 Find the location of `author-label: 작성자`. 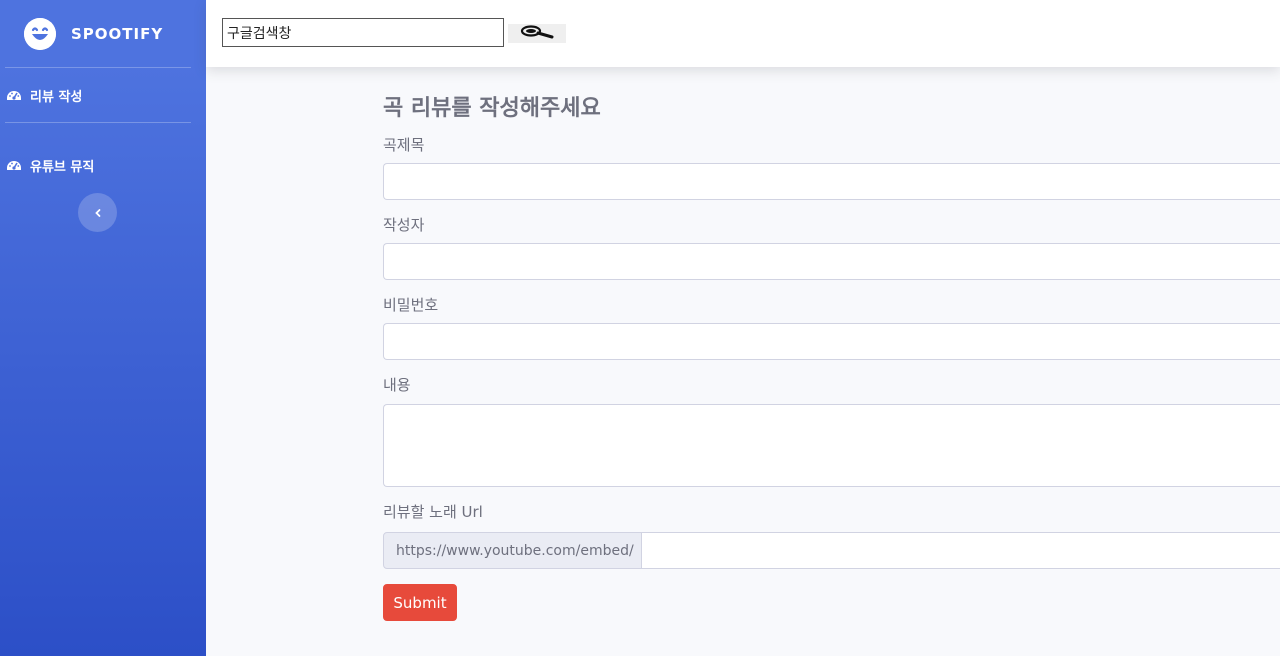

author-label: 작성자 is located at coordinates (404, 225).